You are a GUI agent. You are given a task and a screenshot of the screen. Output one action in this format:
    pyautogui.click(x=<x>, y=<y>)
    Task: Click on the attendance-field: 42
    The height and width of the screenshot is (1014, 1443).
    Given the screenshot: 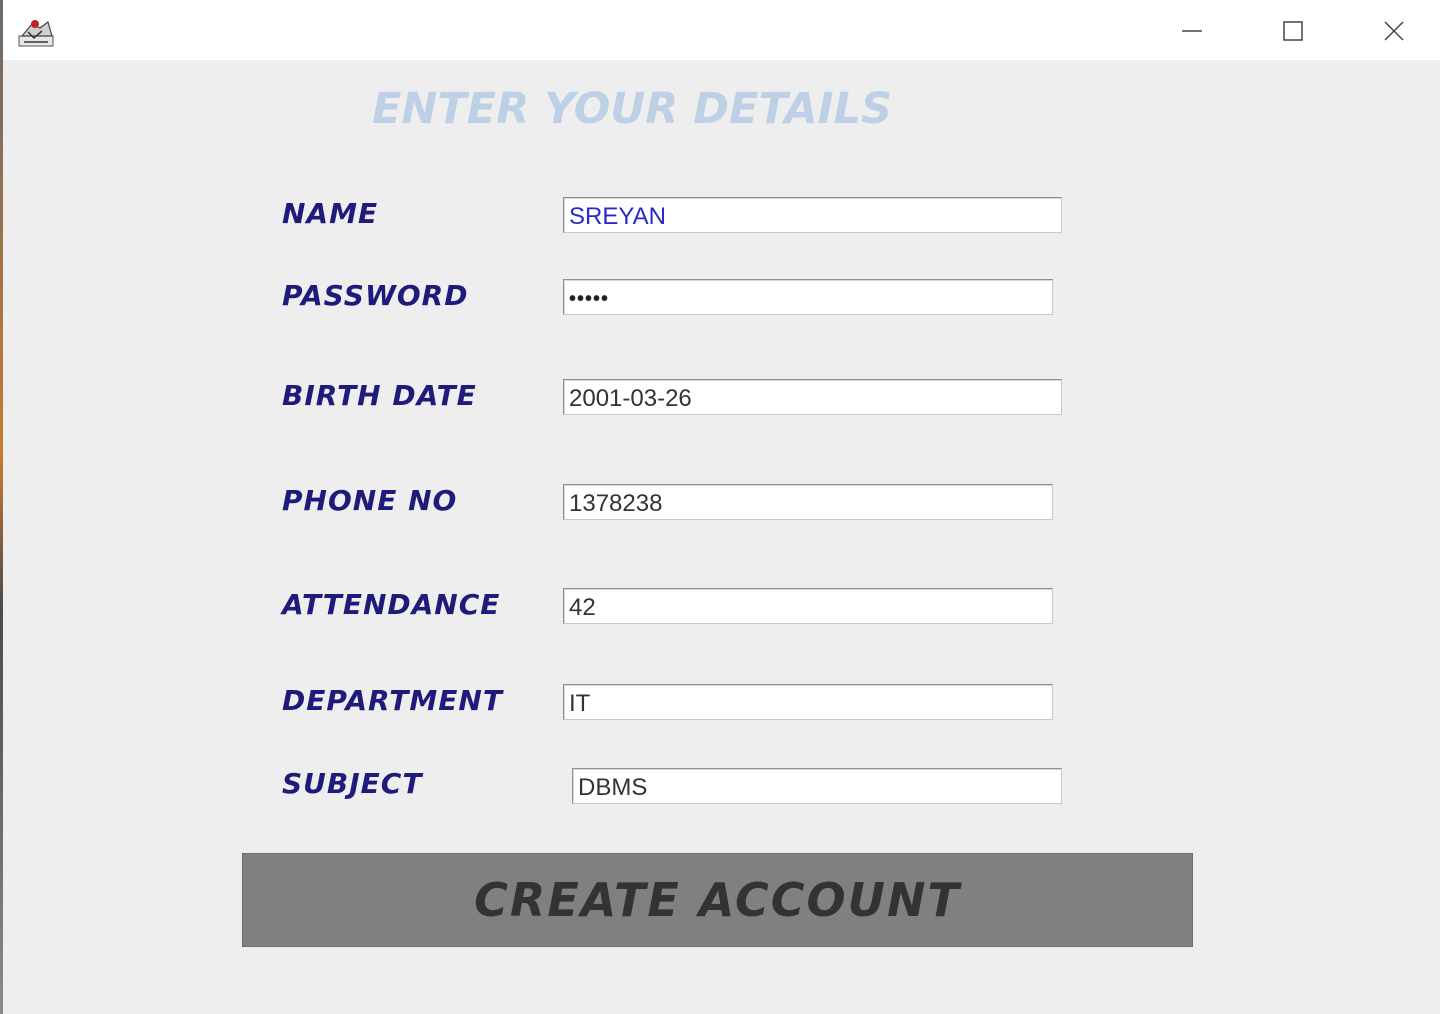 What is the action you would take?
    pyautogui.click(x=808, y=606)
    